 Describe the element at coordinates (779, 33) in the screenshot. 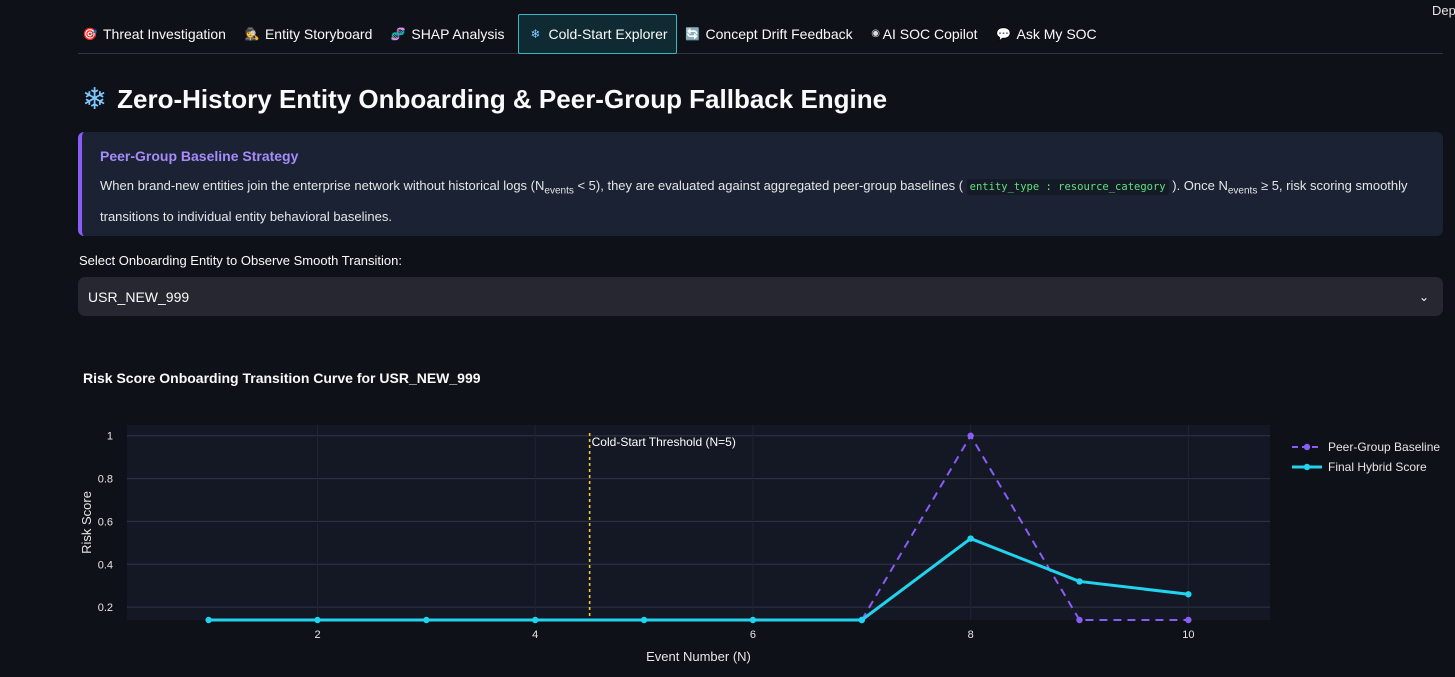

I see `tab-label: Concept Drift Feedback` at that location.